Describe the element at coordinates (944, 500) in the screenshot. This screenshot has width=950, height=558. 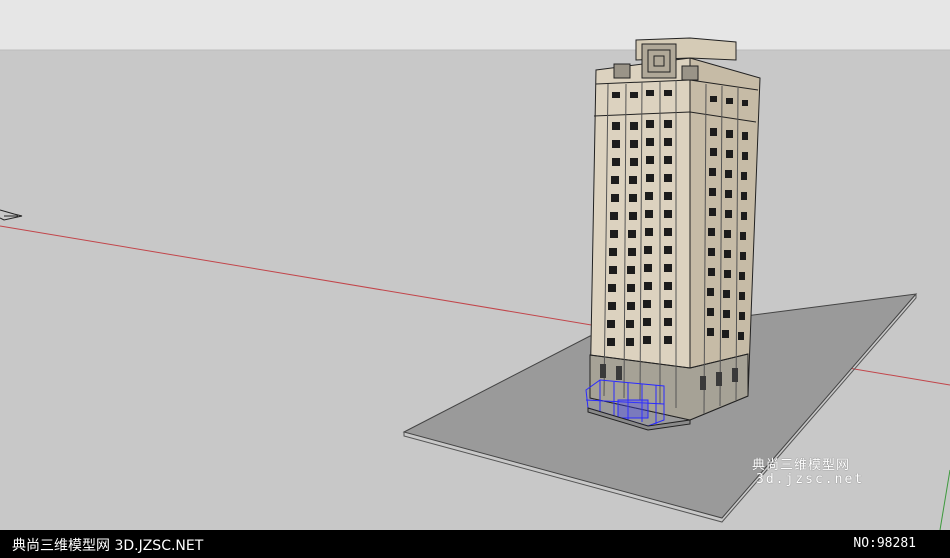
I see `green-axis` at that location.